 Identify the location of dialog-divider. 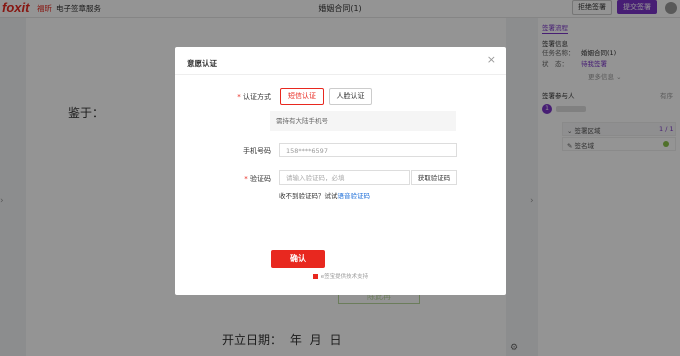
(340, 74).